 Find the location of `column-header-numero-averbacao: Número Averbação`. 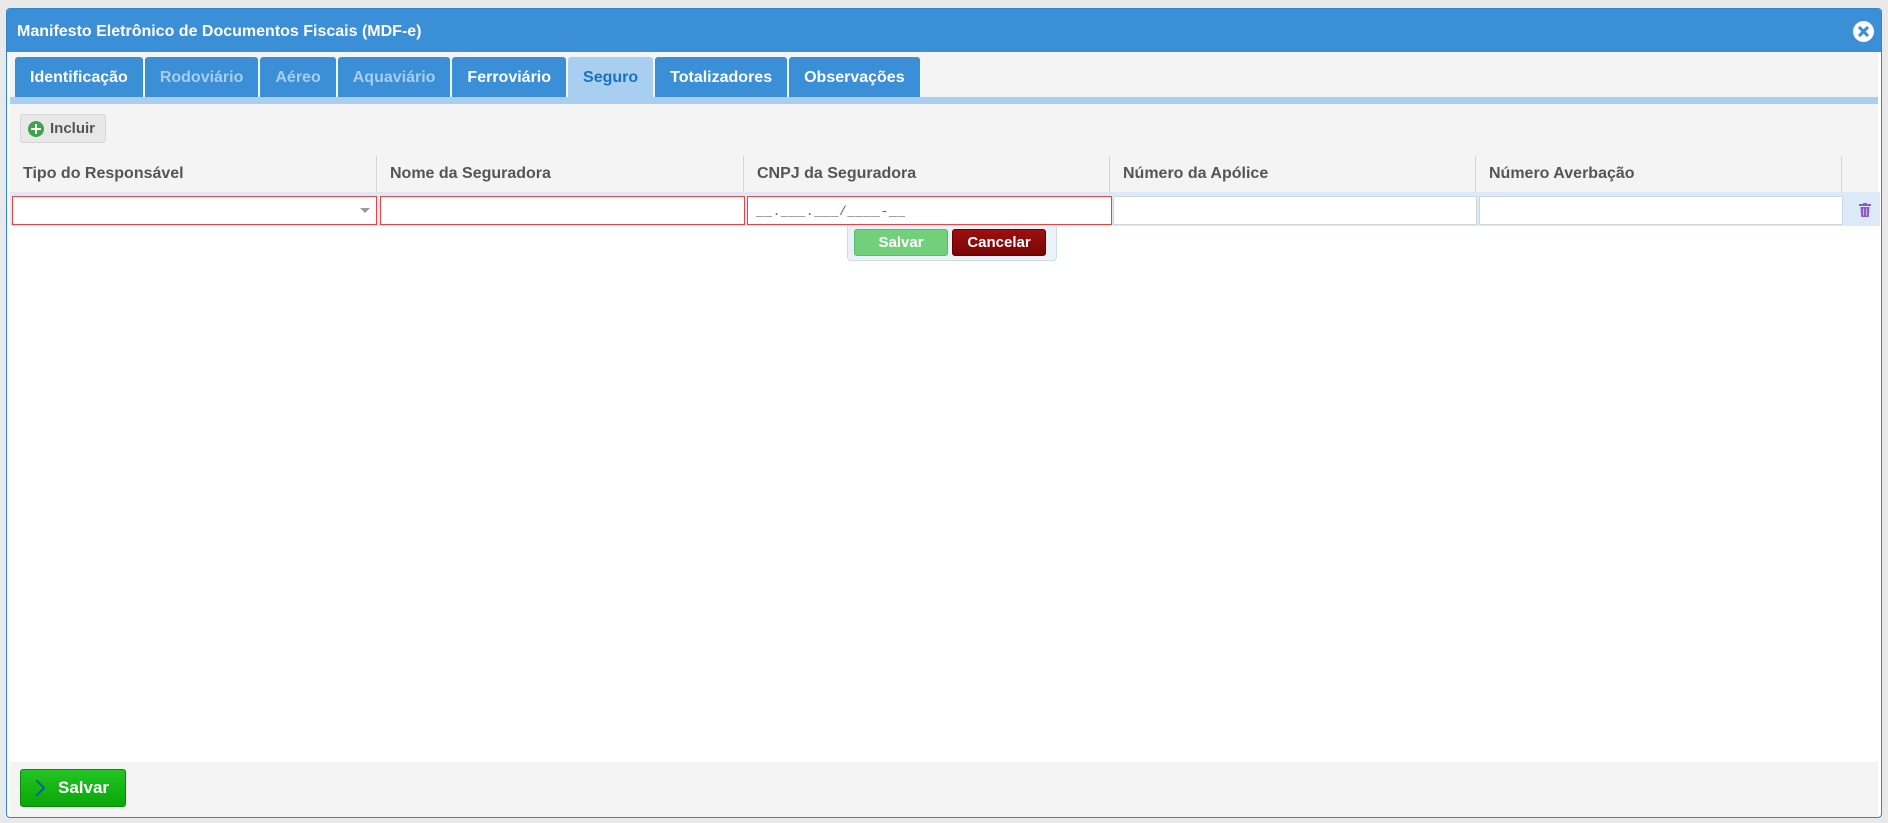

column-header-numero-averbacao: Número Averbação is located at coordinates (1659, 174).